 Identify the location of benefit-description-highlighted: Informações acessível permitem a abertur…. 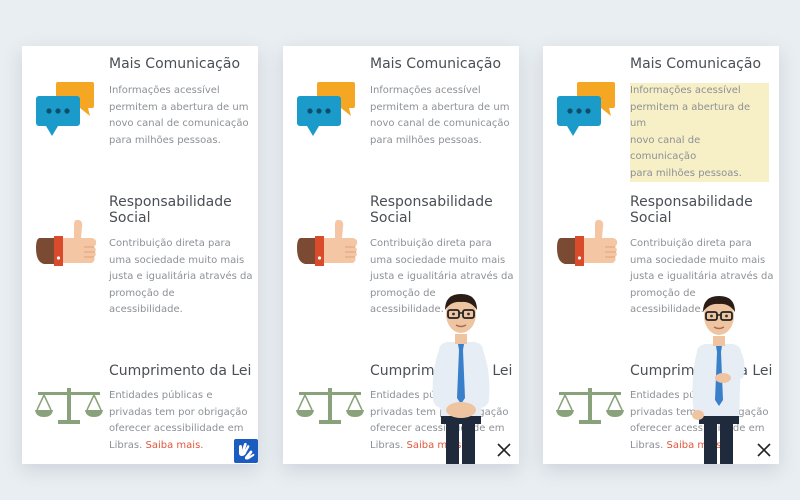
(699, 132).